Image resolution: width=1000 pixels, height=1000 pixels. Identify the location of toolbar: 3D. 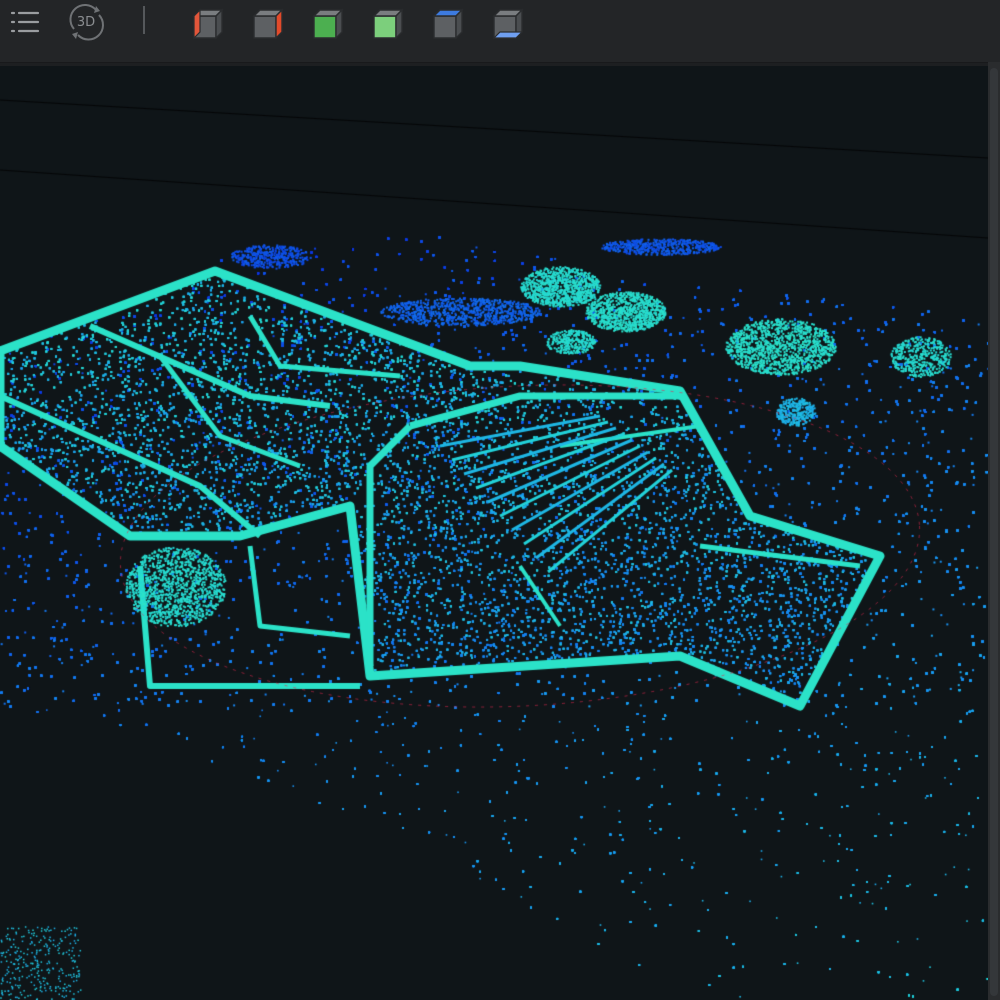
(500, 31).